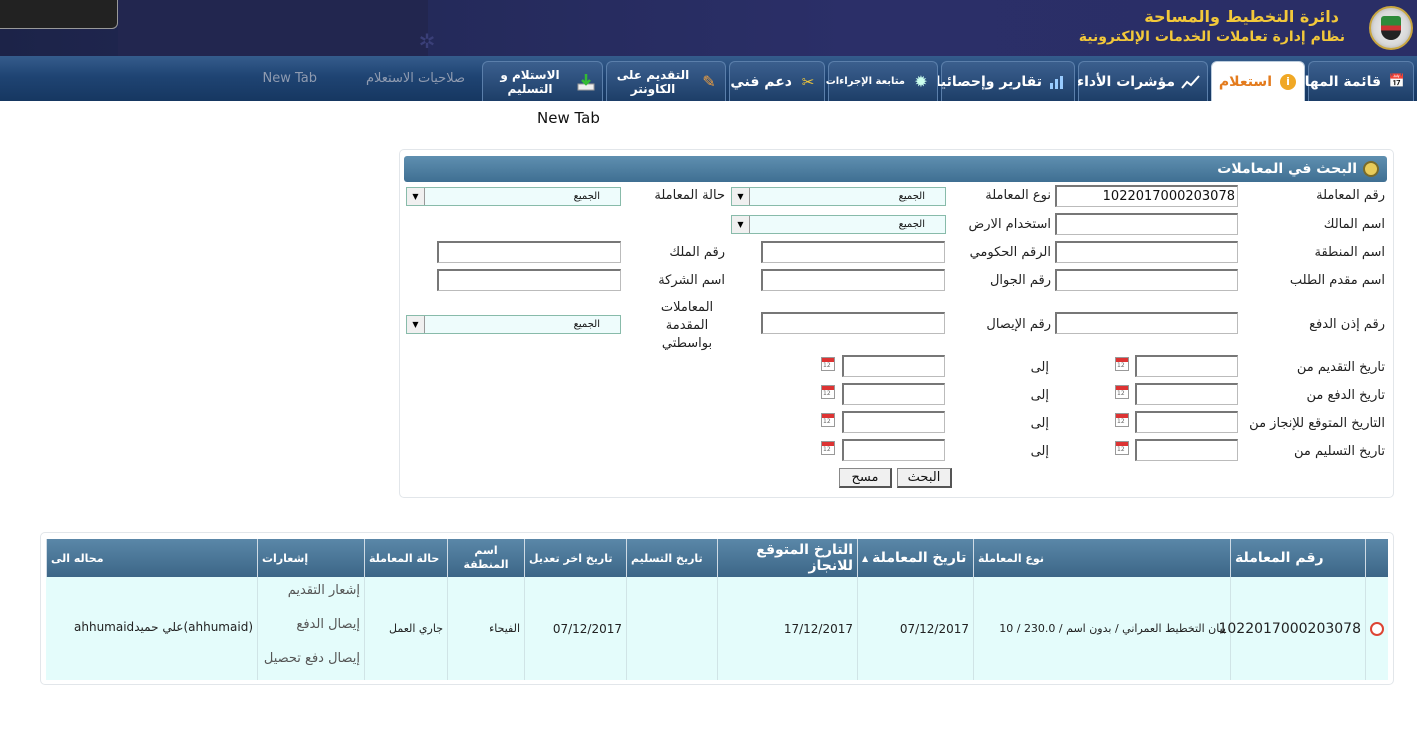 The width and height of the screenshot is (1417, 741). Describe the element at coordinates (575, 558) in the screenshot. I see `col-last-modified: تاريخ اخر تعديل` at that location.